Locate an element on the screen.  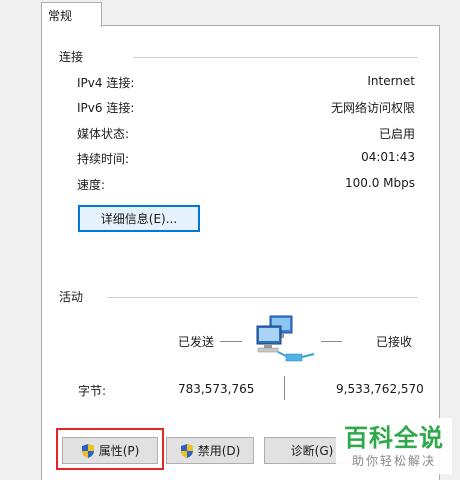
connection-heading: 连接 is located at coordinates (71, 57).